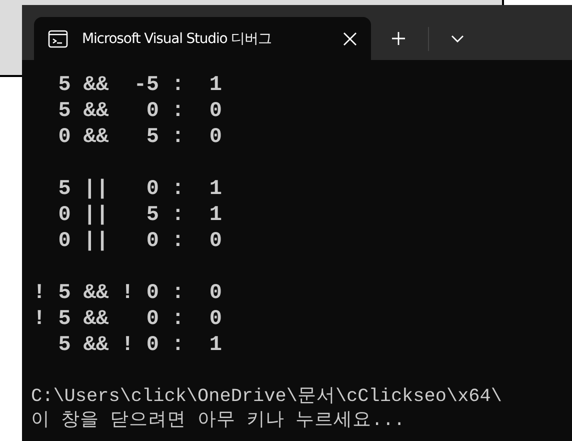 The width and height of the screenshot is (572, 441). Describe the element at coordinates (128, 294) in the screenshot. I see `console-line: ! 5 && ! 0 : 0` at that location.